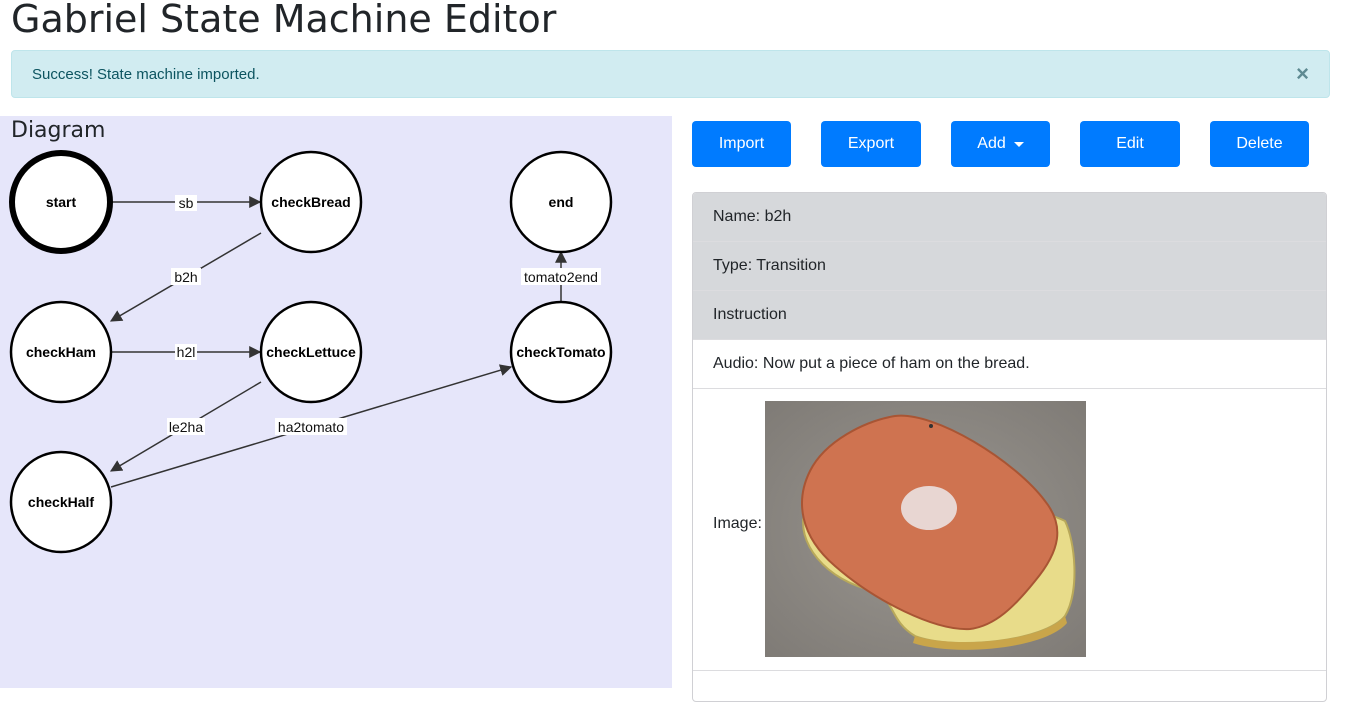  I want to click on detail-row-name: Name: b2h, so click(1009, 217).